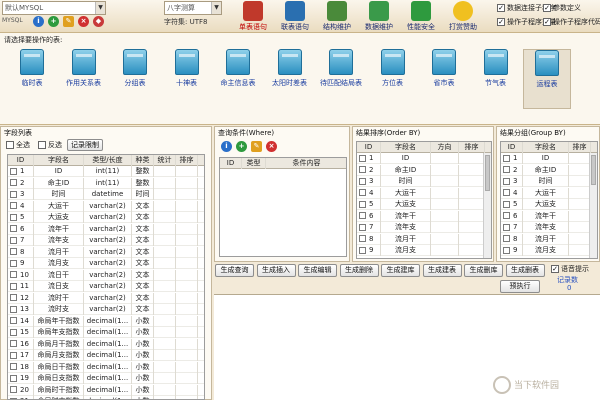  What do you see at coordinates (238, 79) in the screenshot?
I see `table-item: 命主信息表` at bounding box center [238, 79].